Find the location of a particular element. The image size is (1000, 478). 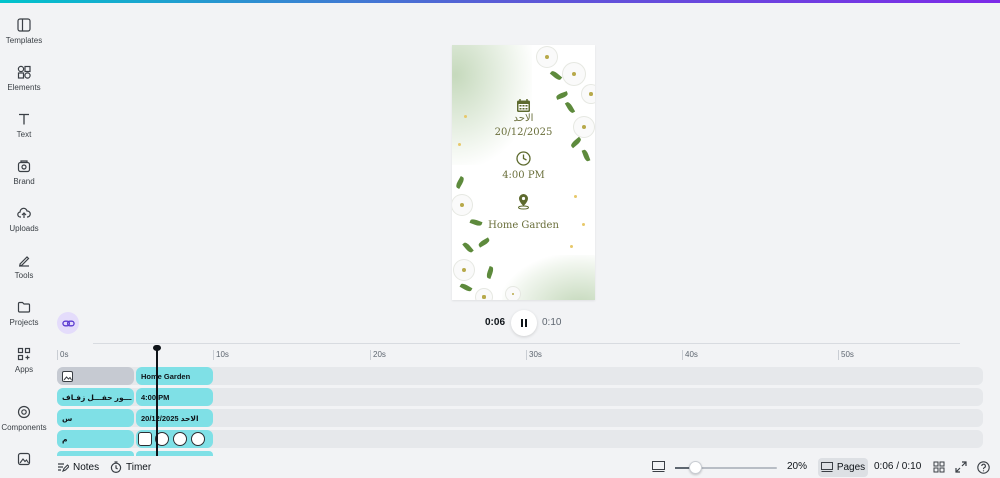

current-time: 0:06 is located at coordinates (495, 322).